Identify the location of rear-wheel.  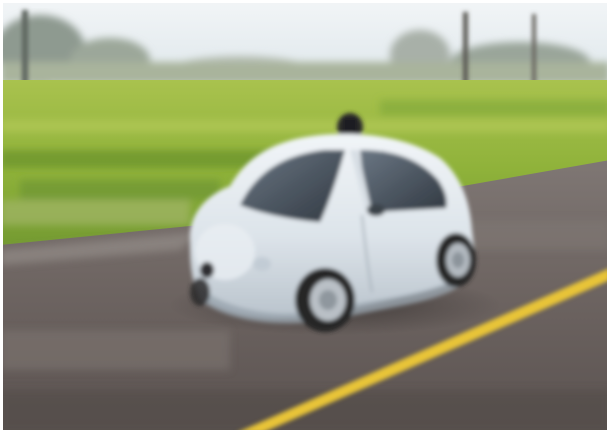
(456, 260).